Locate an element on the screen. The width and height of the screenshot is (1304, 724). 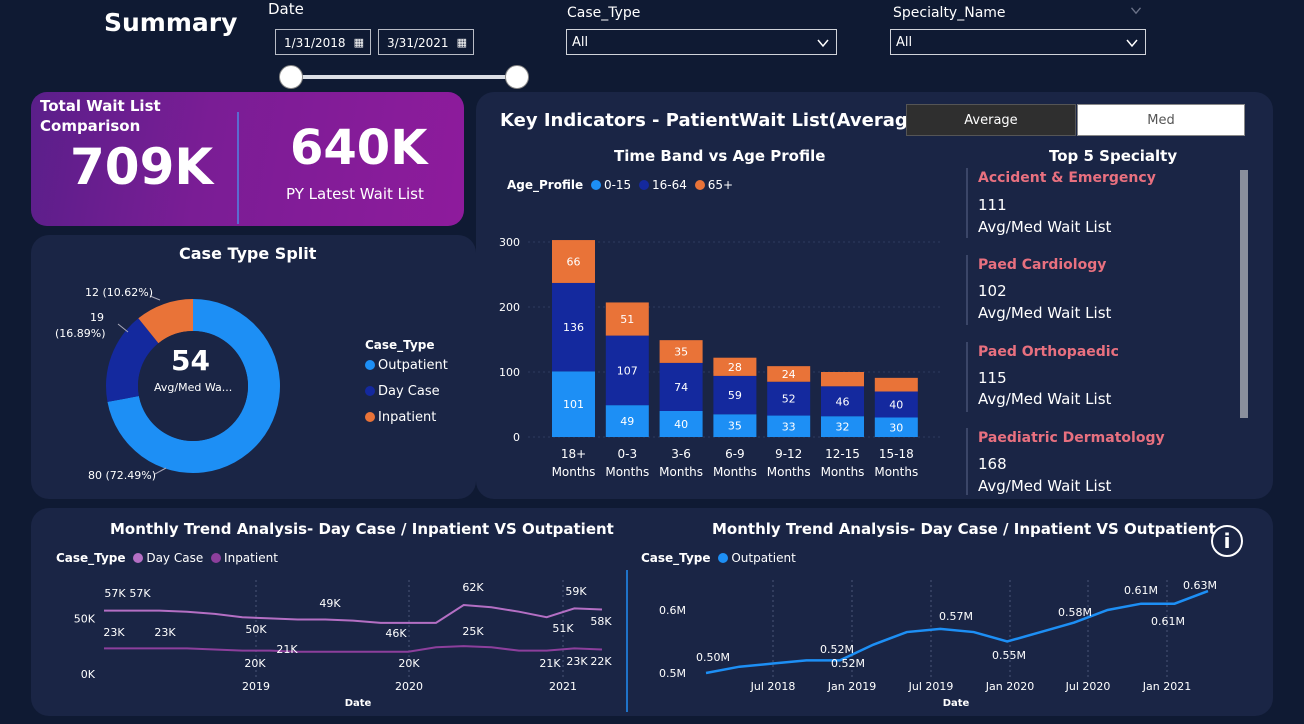
specialty-name: Paediatric Dermatology is located at coordinates (1071, 438).